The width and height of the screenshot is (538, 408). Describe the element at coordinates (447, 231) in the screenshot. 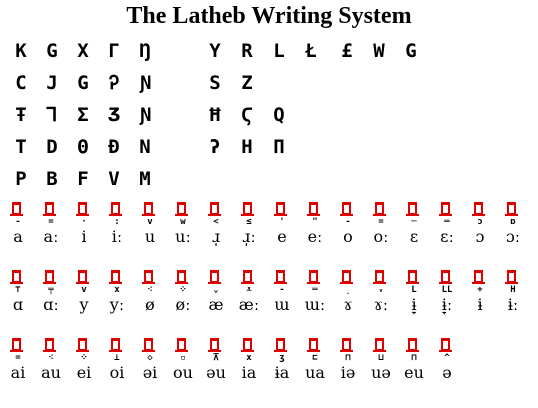

I see `vowel-cell: ═ ɛː` at that location.